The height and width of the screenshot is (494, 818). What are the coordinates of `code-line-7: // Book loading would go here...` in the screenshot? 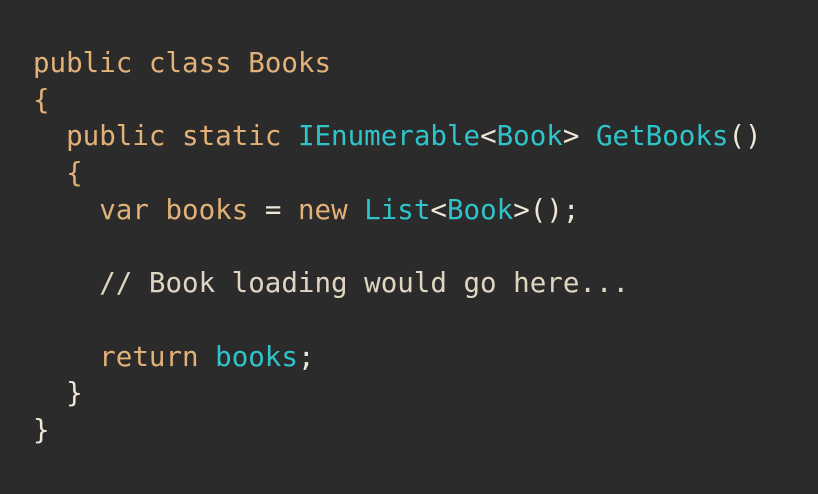 It's located at (397, 283).